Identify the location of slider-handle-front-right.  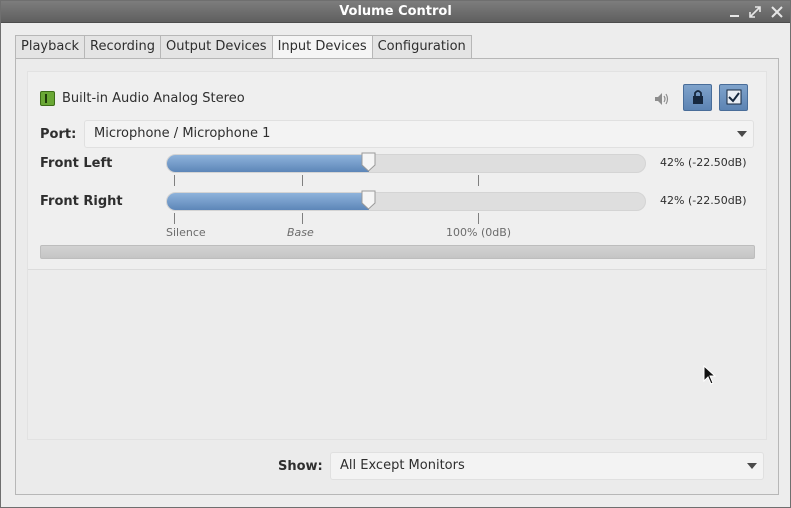
(368, 200).